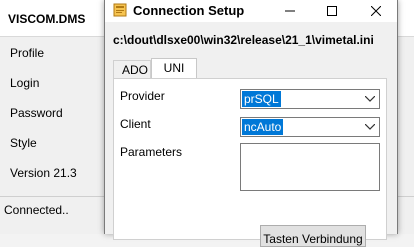 This screenshot has height=247, width=414. I want to click on provider-select: prSQL, so click(310, 99).